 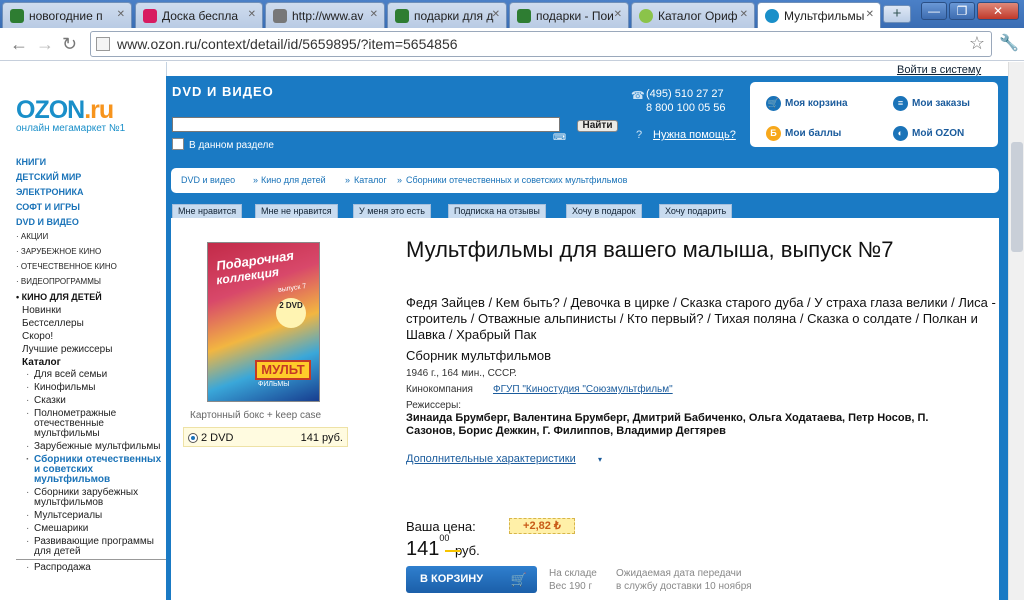 What do you see at coordinates (91, 568) in the screenshot?
I see `nav-leaf: Распродажа` at bounding box center [91, 568].